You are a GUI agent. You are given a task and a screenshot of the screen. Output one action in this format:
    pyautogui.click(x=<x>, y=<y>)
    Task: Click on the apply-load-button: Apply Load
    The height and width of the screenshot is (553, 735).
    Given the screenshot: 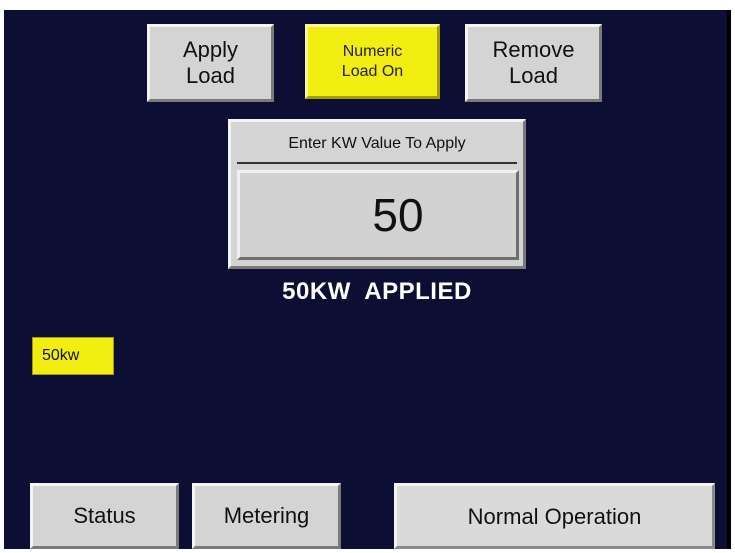 What is the action you would take?
    pyautogui.click(x=210, y=63)
    